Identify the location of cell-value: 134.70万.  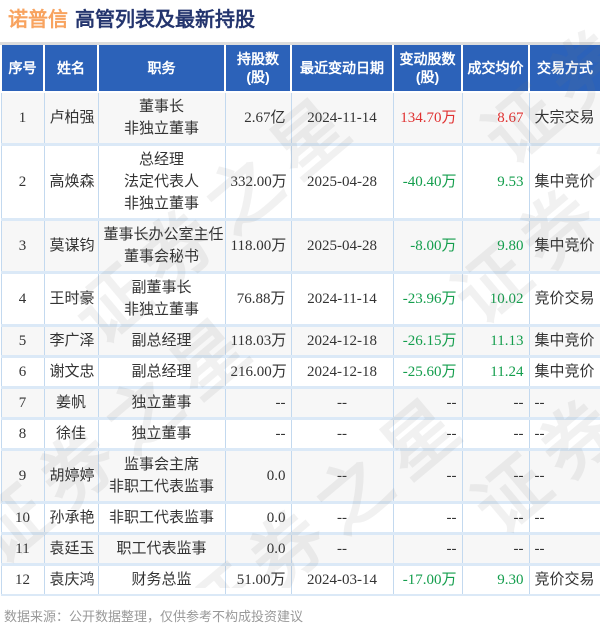
(428, 118).